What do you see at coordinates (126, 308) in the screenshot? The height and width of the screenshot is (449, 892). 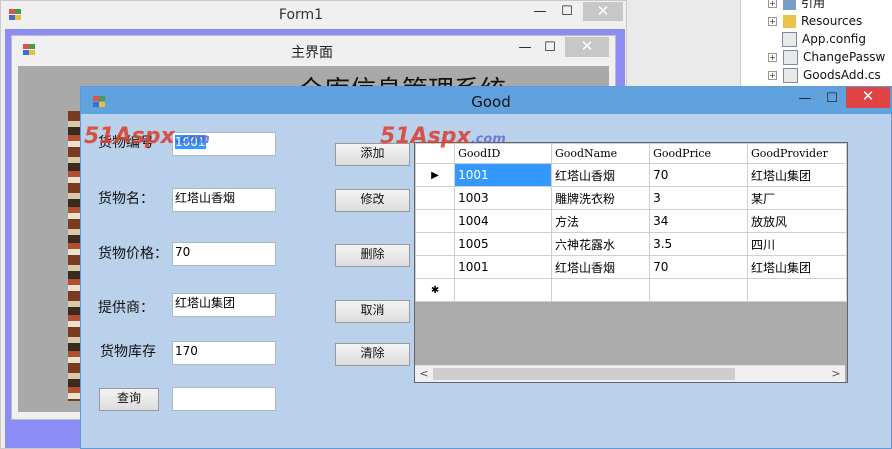 I see `provider-label: 提供商：` at bounding box center [126, 308].